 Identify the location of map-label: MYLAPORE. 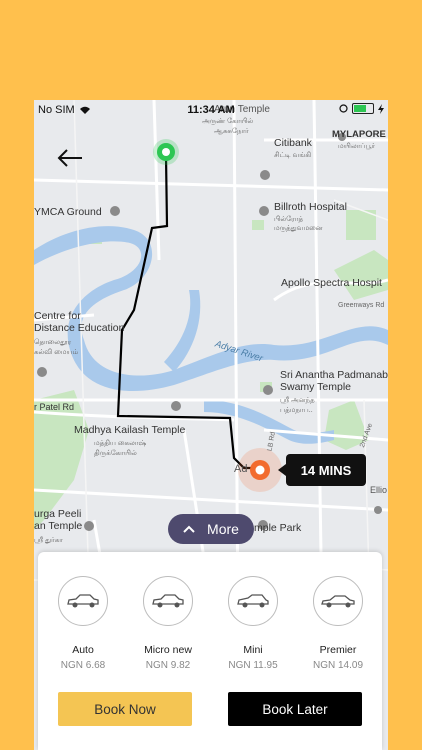
(359, 134).